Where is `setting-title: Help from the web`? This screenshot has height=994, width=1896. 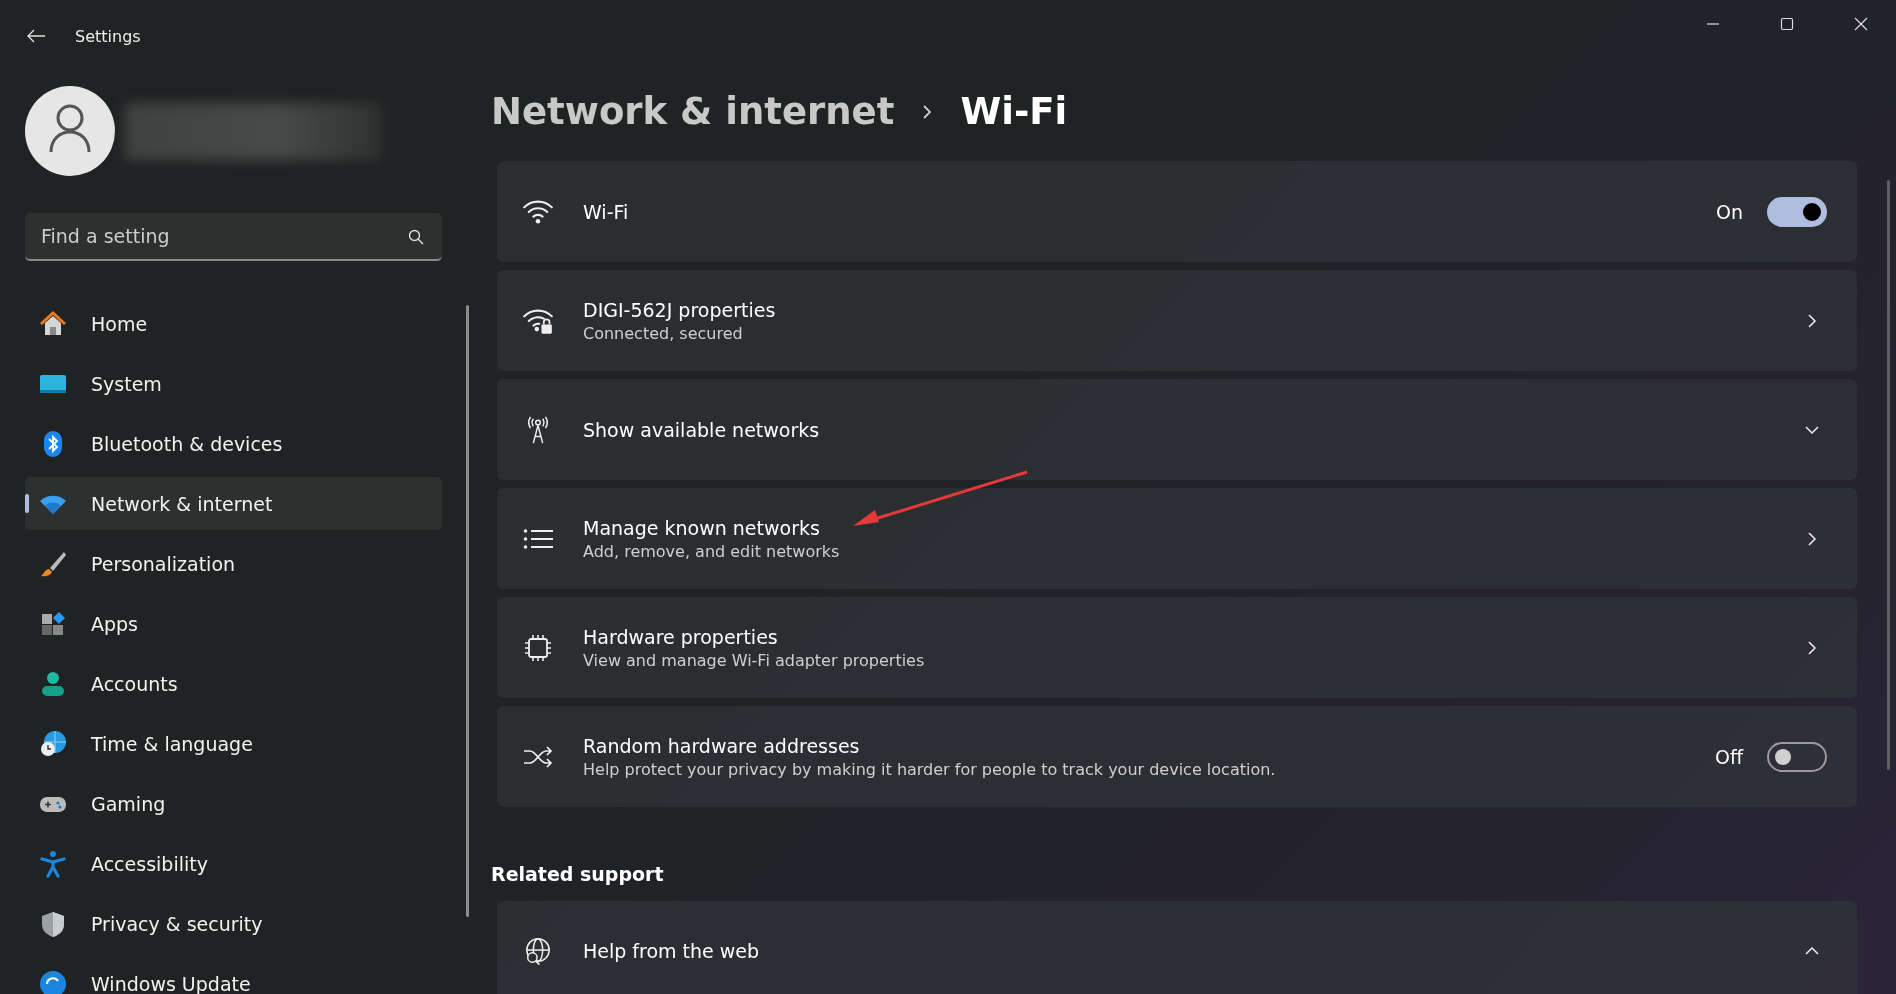
setting-title: Help from the web is located at coordinates (672, 951).